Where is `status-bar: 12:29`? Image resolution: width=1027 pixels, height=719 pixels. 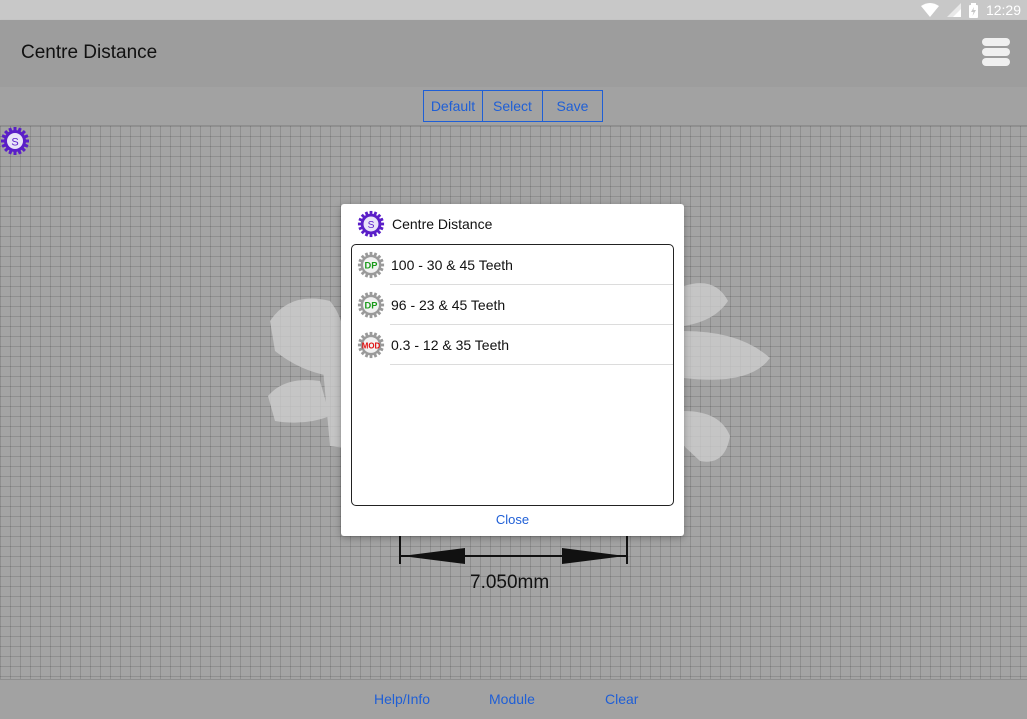
status-bar: 12:29 is located at coordinates (513, 10).